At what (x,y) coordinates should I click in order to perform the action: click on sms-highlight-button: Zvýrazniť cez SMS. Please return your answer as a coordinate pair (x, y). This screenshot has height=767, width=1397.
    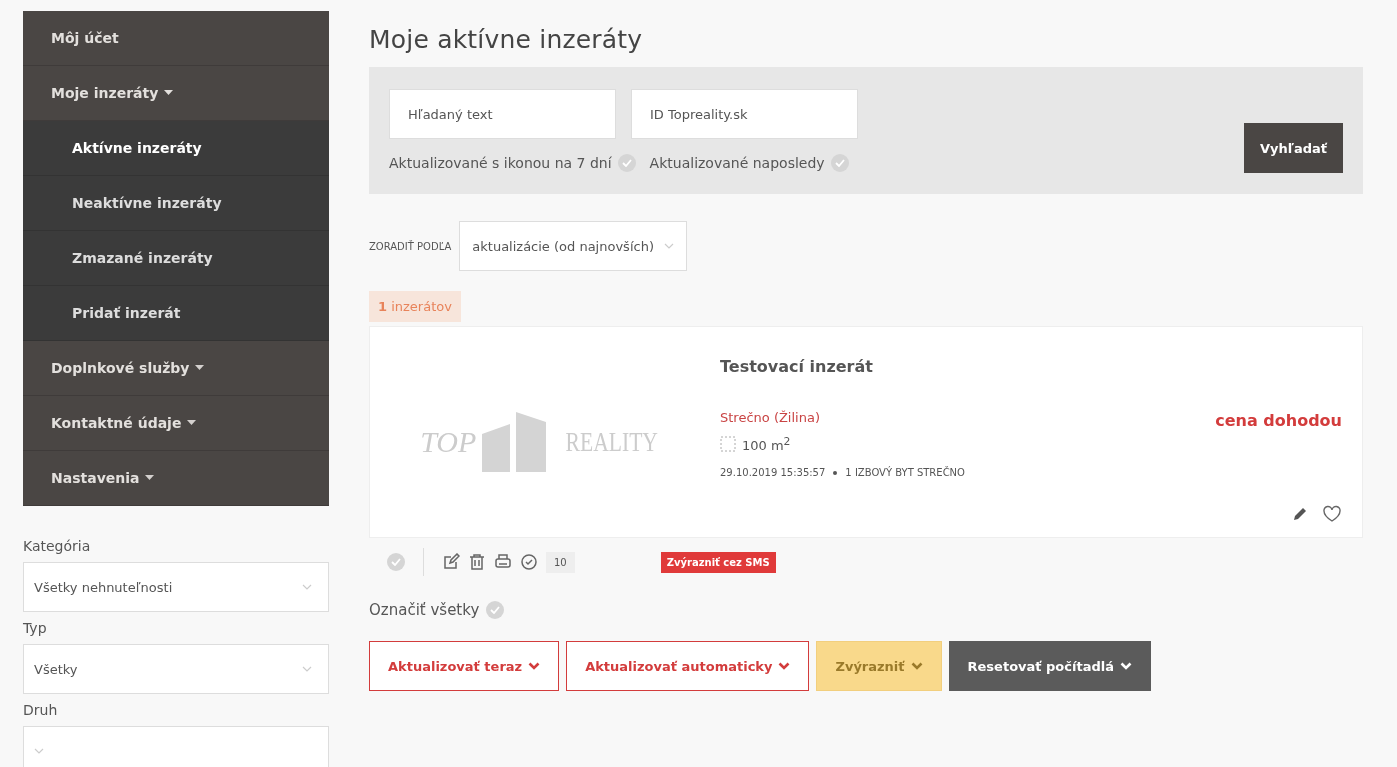
    Looking at the image, I should click on (718, 562).